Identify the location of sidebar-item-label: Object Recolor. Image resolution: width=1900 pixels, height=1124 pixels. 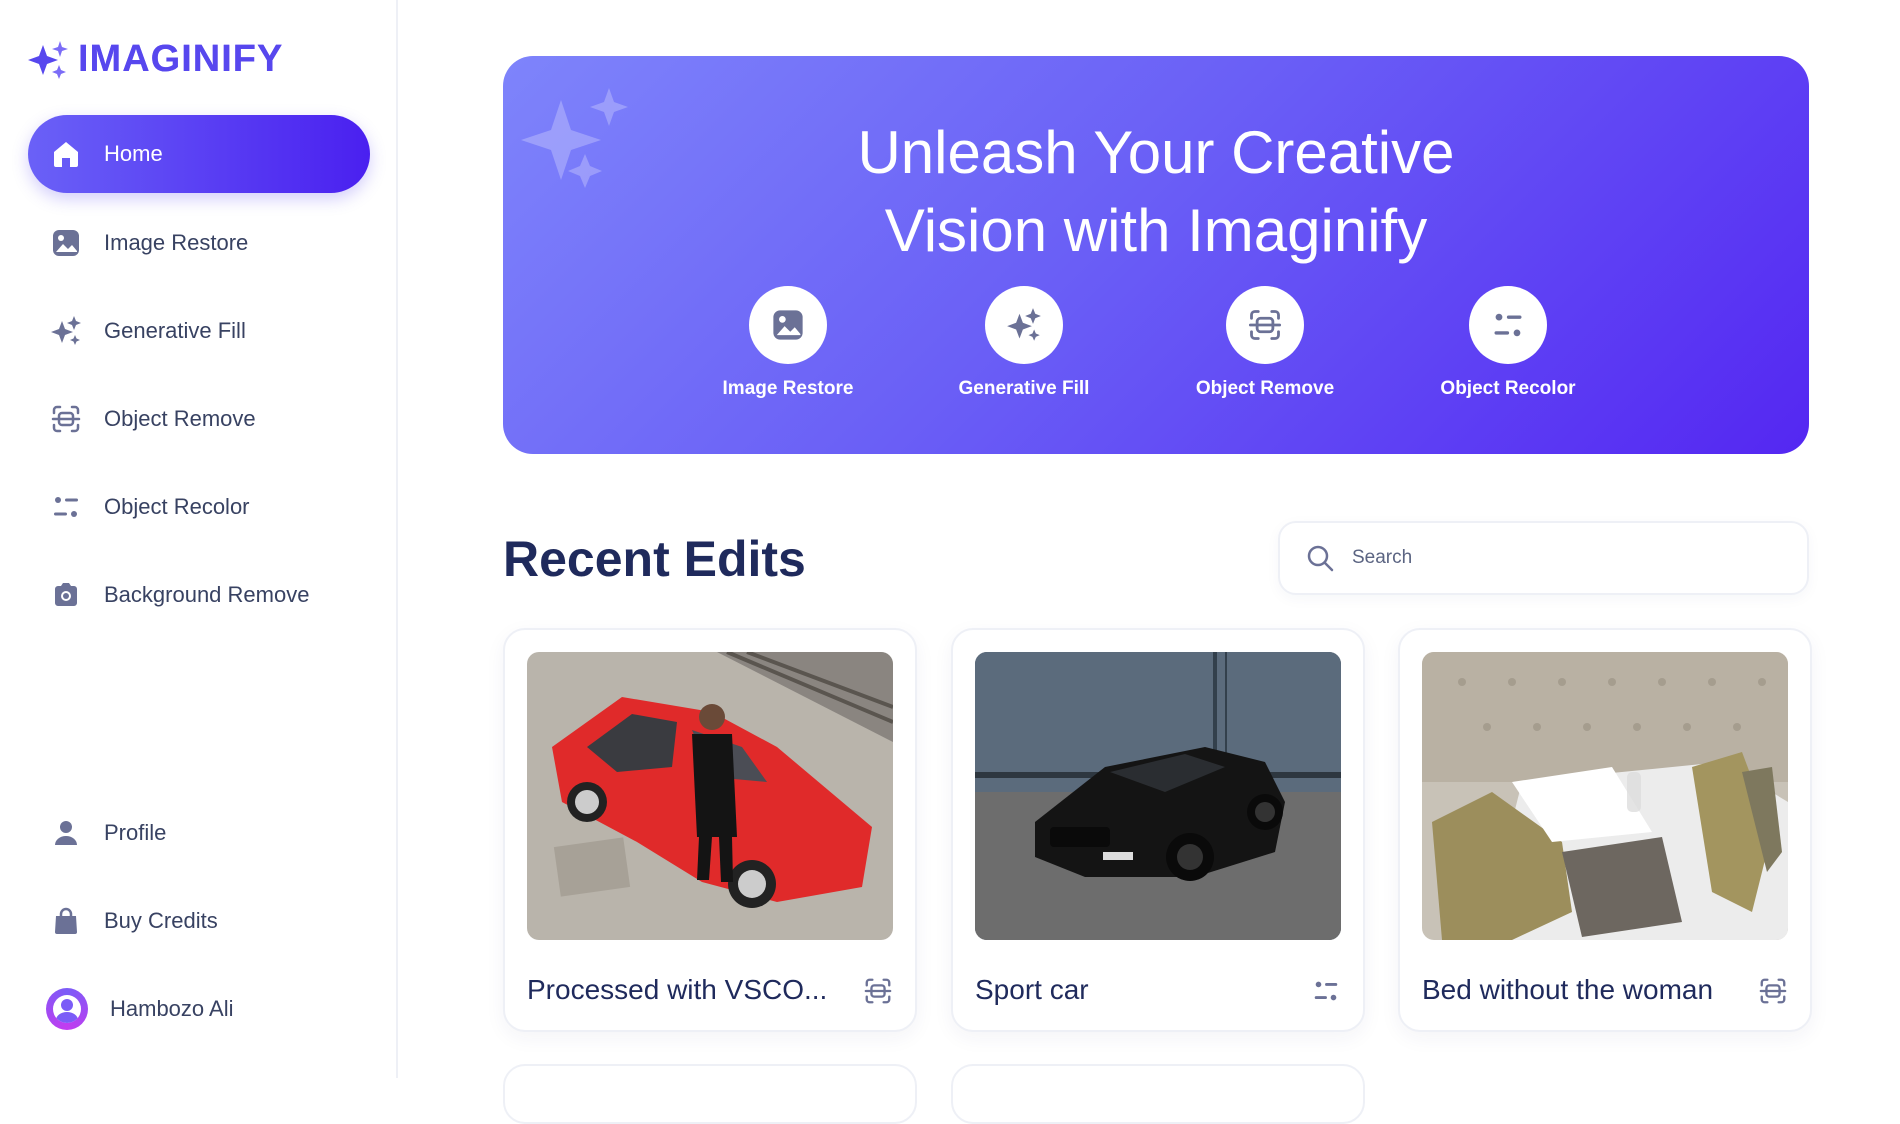
(177, 506).